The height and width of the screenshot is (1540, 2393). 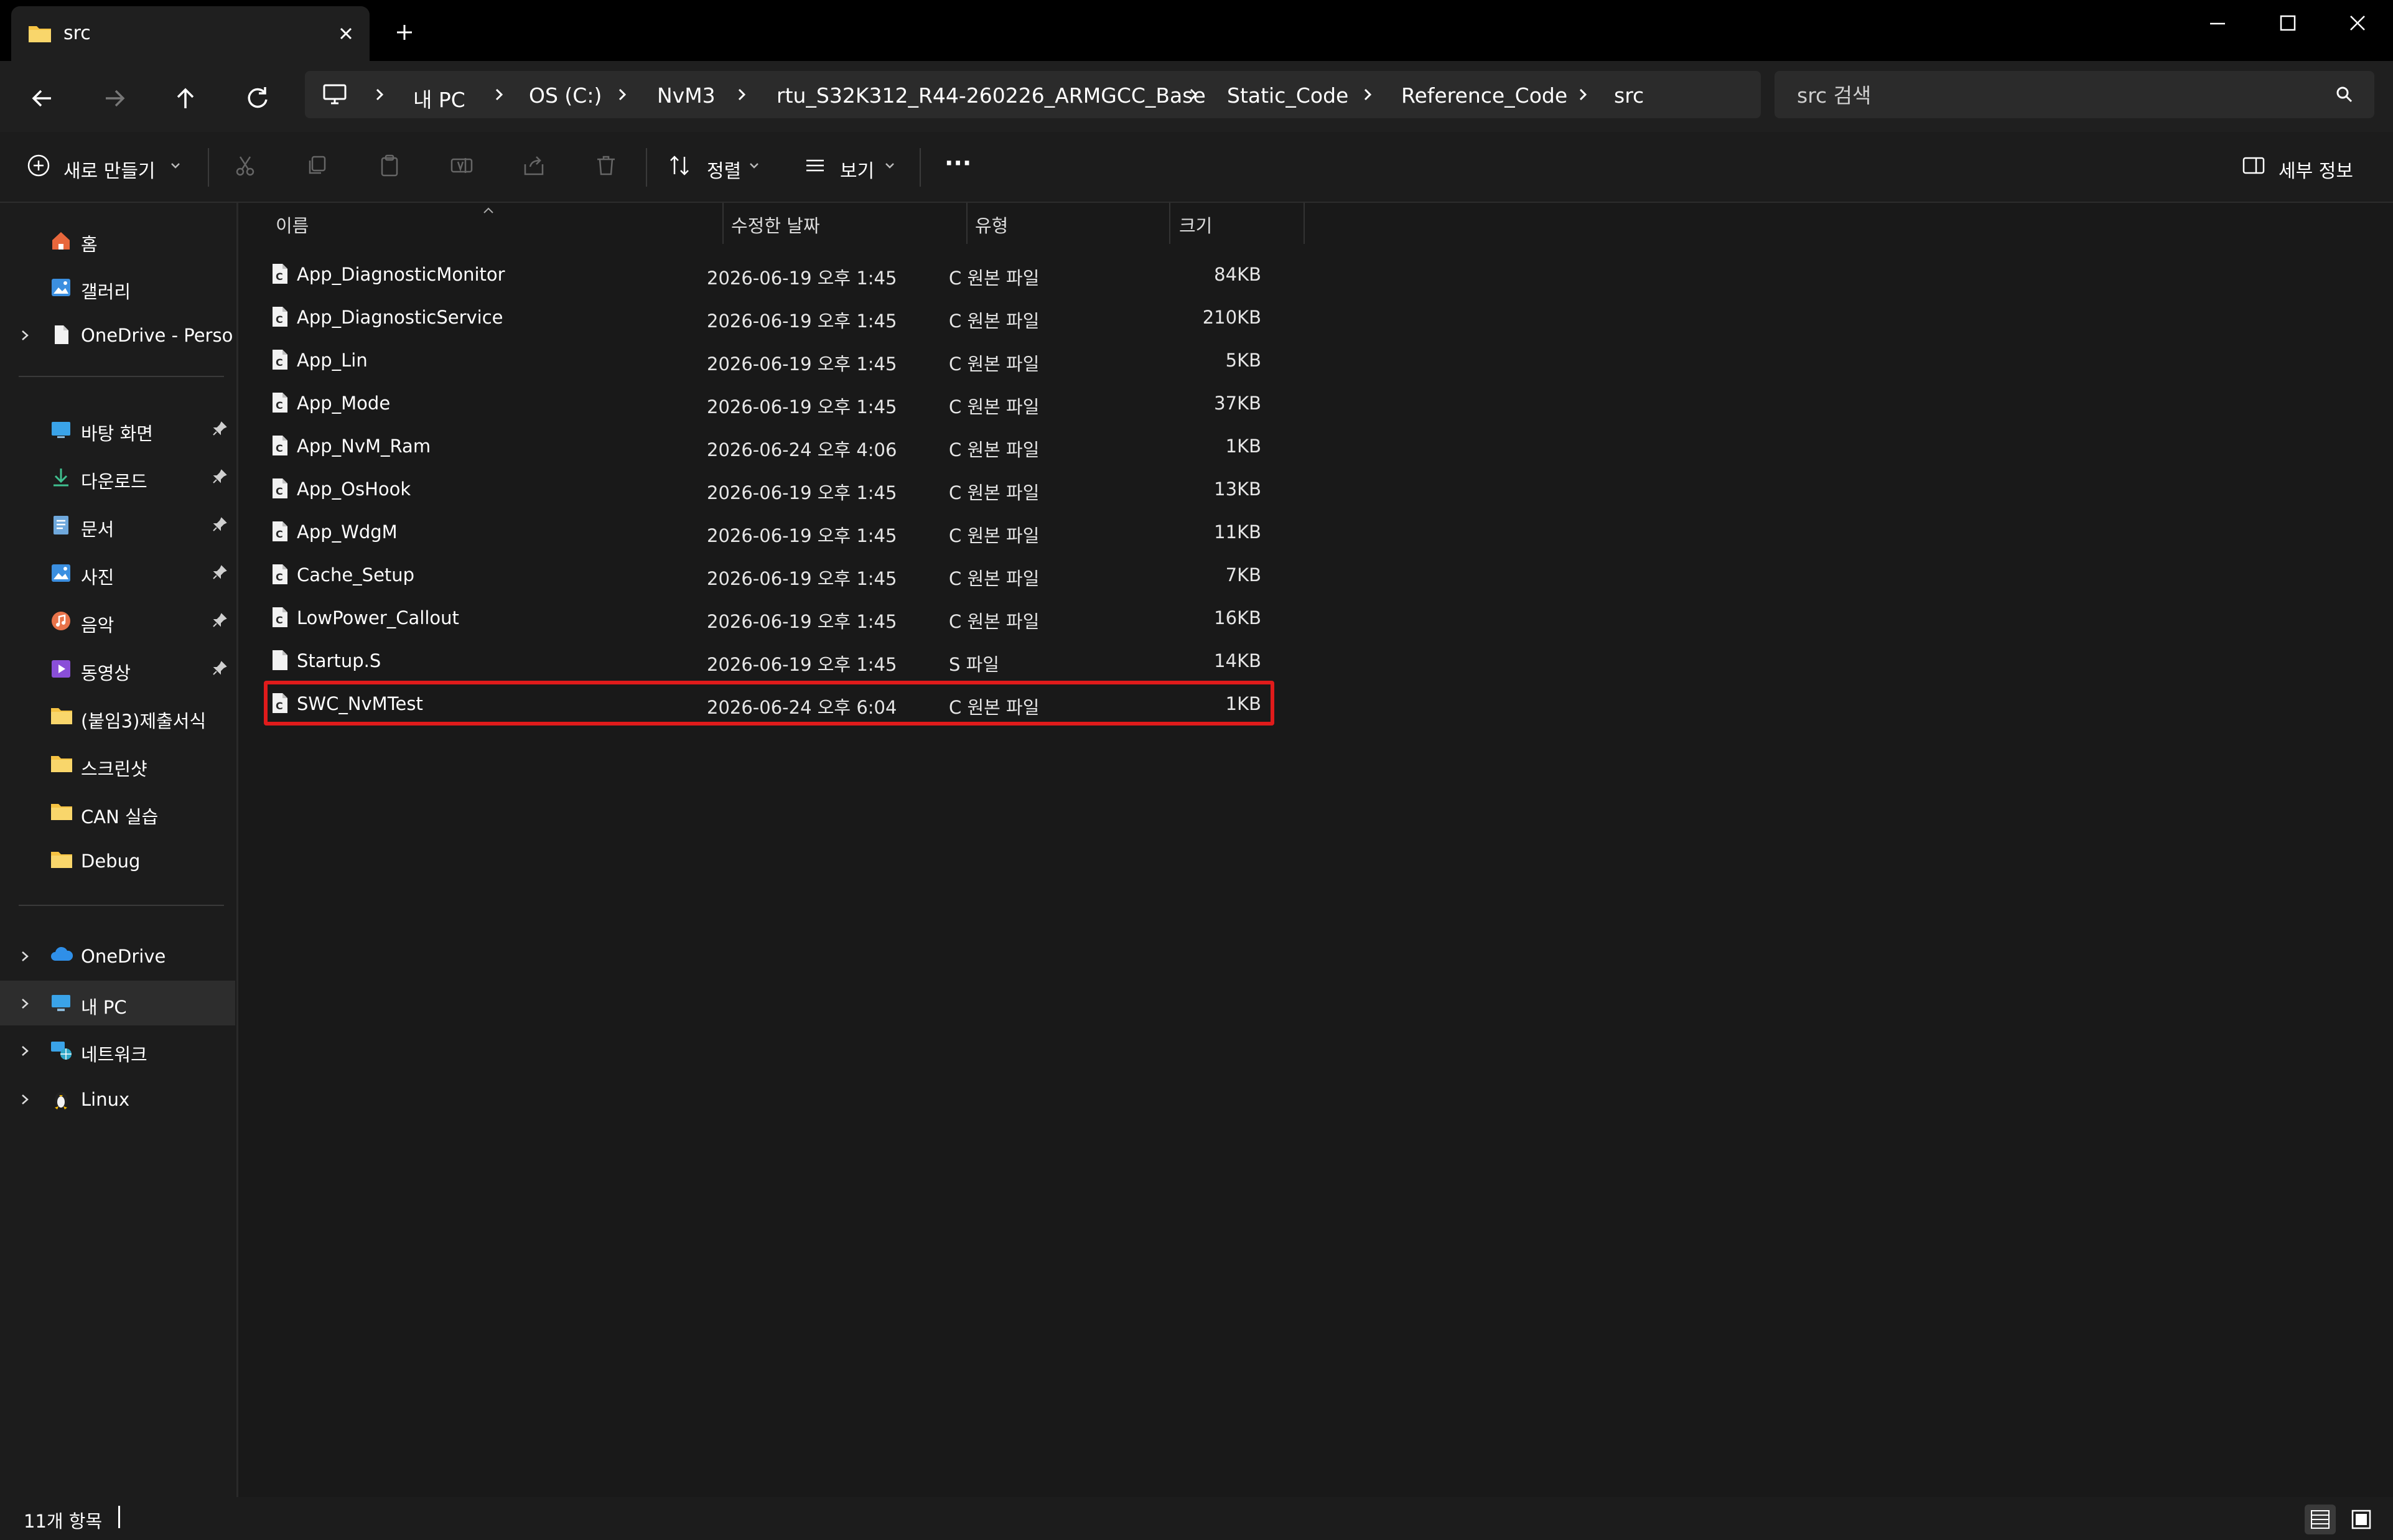 What do you see at coordinates (190, 33) in the screenshot?
I see `tab-src: src` at bounding box center [190, 33].